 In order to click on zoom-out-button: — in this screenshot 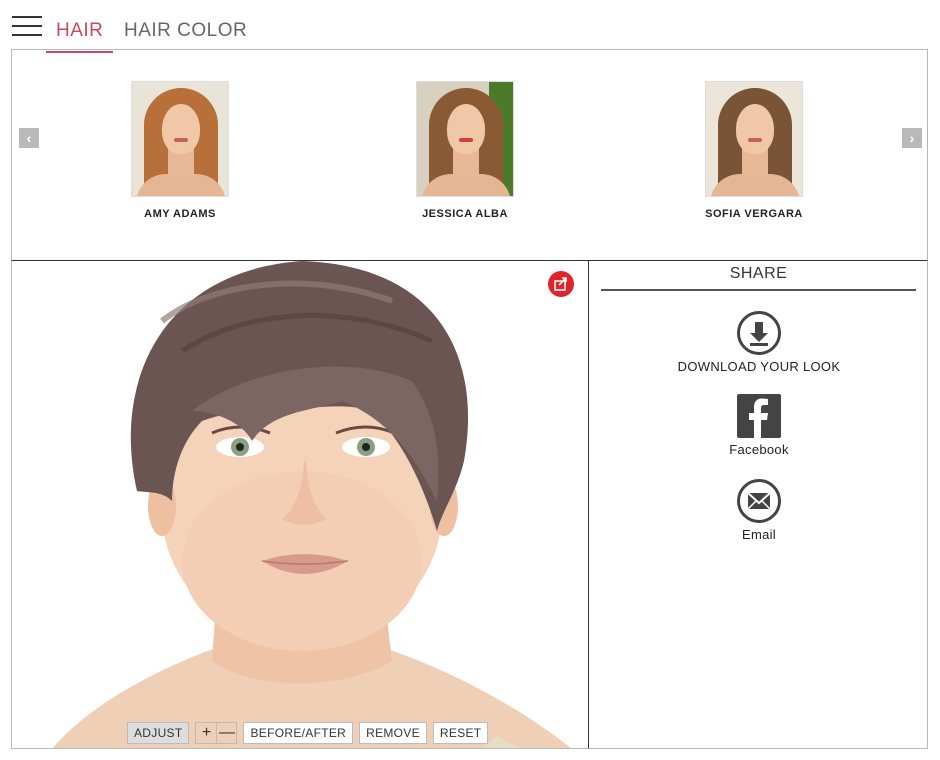, I will do `click(226, 733)`.